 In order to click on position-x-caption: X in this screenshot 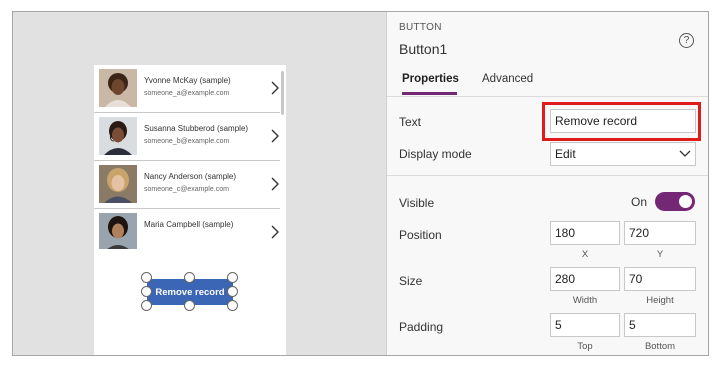, I will do `click(585, 254)`.